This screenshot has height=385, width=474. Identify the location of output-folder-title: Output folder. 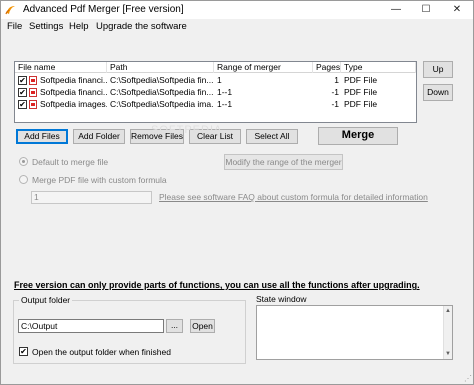
(46, 300).